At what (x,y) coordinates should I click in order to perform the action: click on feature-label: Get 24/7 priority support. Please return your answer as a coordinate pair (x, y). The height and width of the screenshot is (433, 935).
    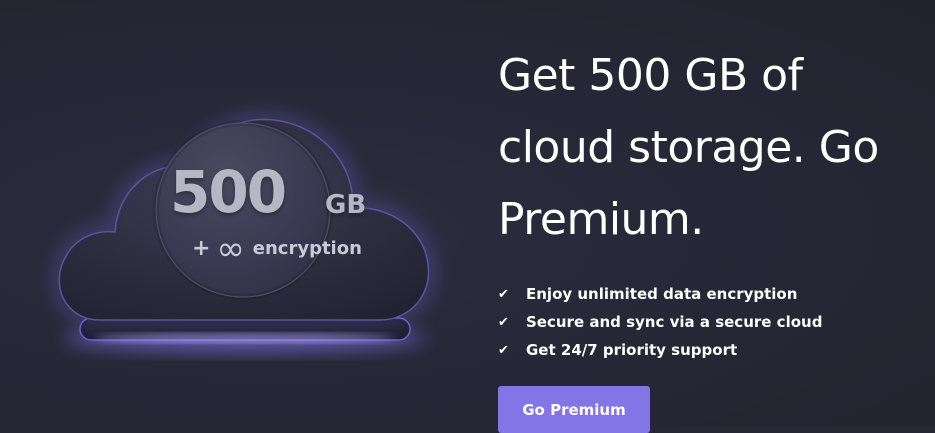
    Looking at the image, I should click on (632, 350).